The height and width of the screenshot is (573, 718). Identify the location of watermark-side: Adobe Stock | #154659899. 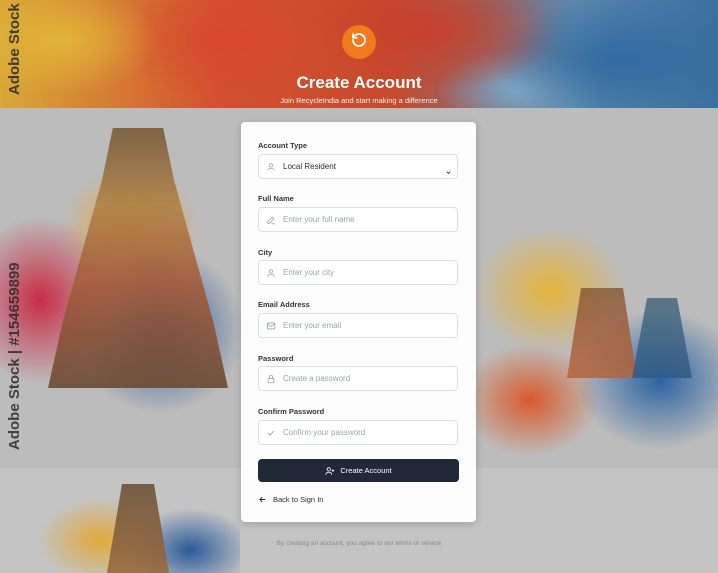
(14, 356).